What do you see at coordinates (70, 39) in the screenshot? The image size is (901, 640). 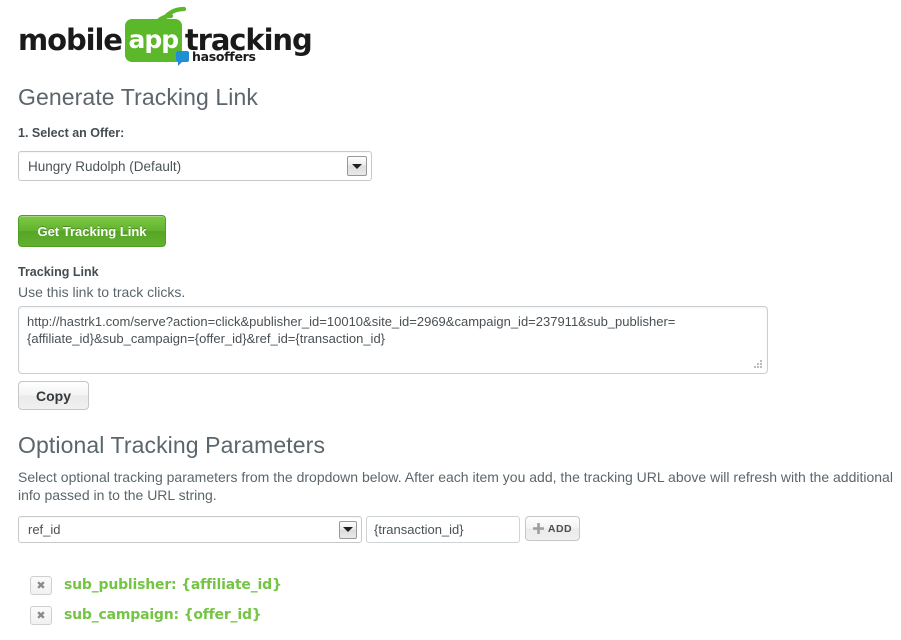 I see `logo-word-mobile: mobile` at bounding box center [70, 39].